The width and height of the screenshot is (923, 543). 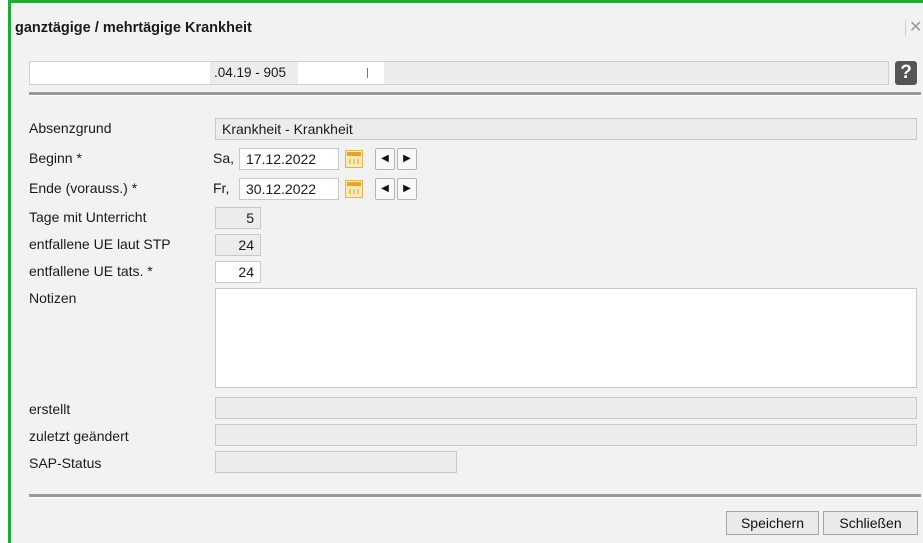 What do you see at coordinates (133, 28) in the screenshot?
I see `dialog-title: ganztägige / mehrtägige Krankheit` at bounding box center [133, 28].